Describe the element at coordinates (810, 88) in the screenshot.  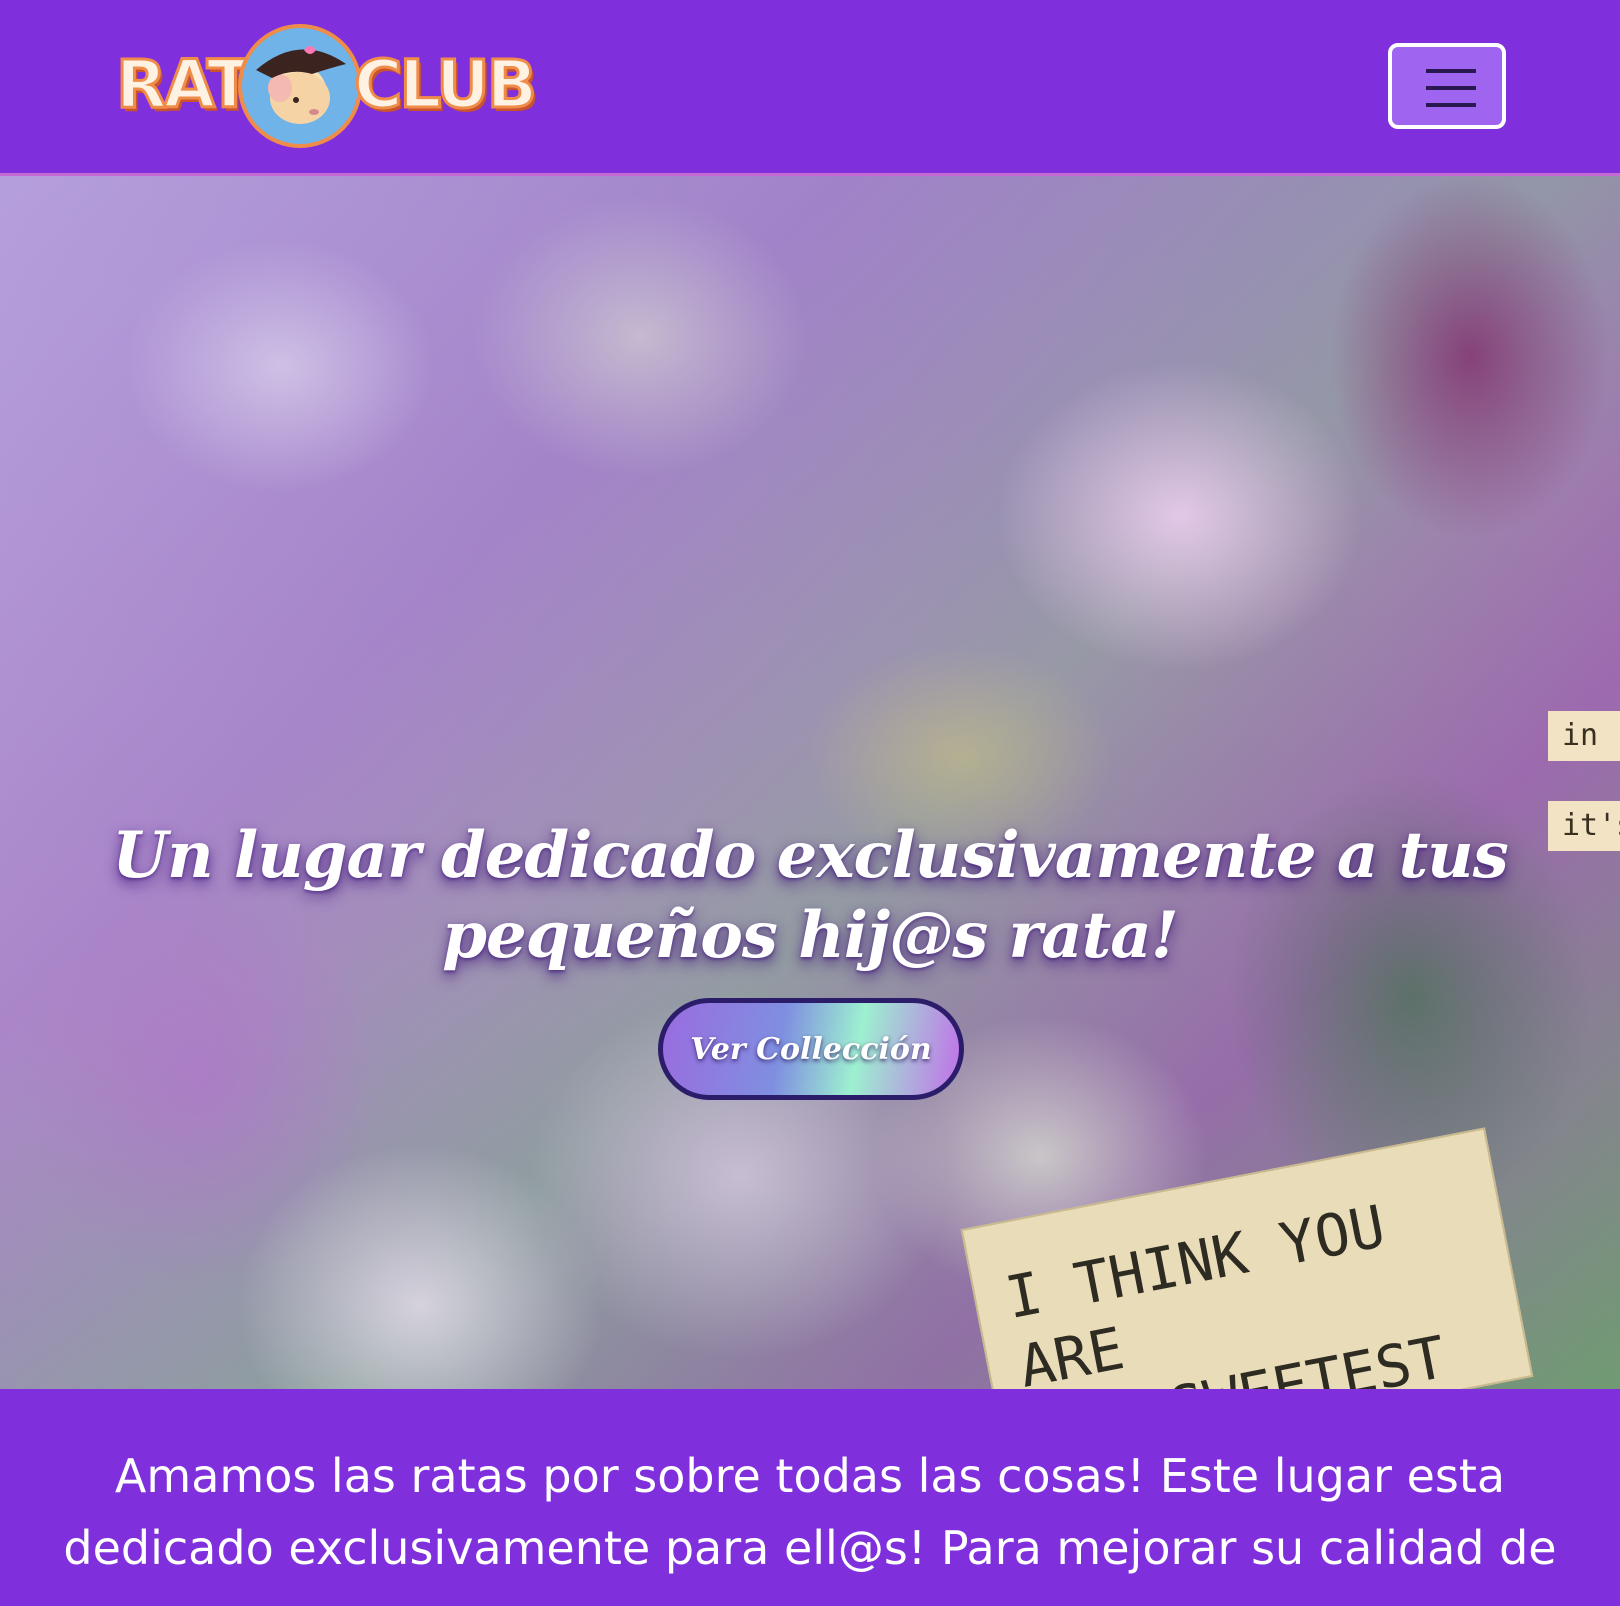
I see `navbar: RAT CLUB` at that location.